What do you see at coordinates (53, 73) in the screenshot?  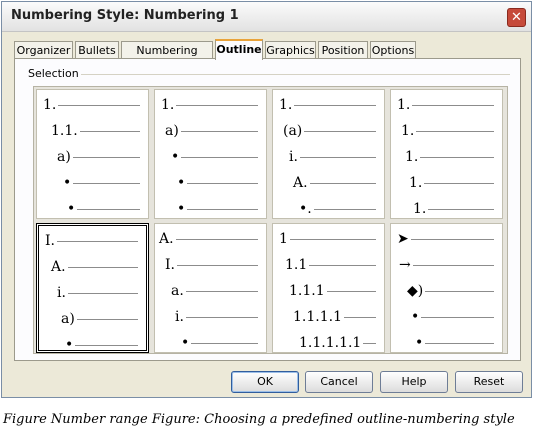 I see `selection-label: Selection` at bounding box center [53, 73].